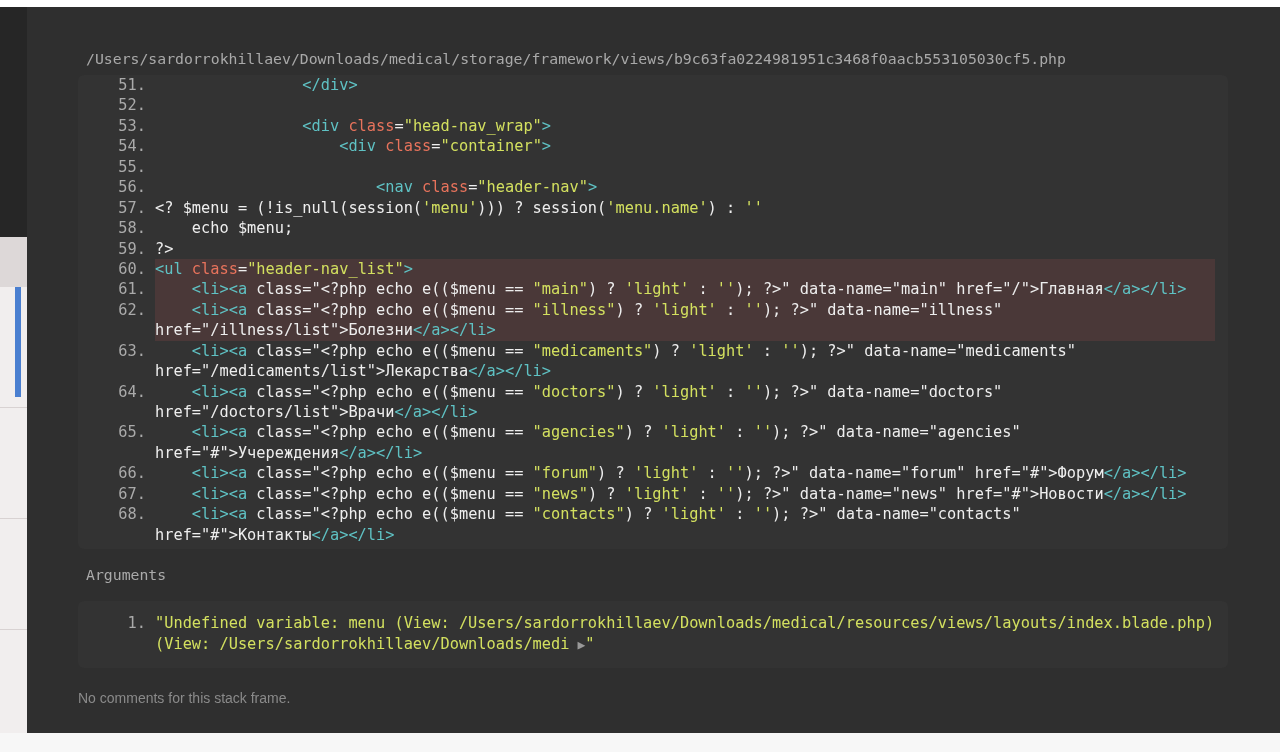  What do you see at coordinates (284, 268) in the screenshot?
I see `code-line: <ul class="header-nav_list">` at bounding box center [284, 268].